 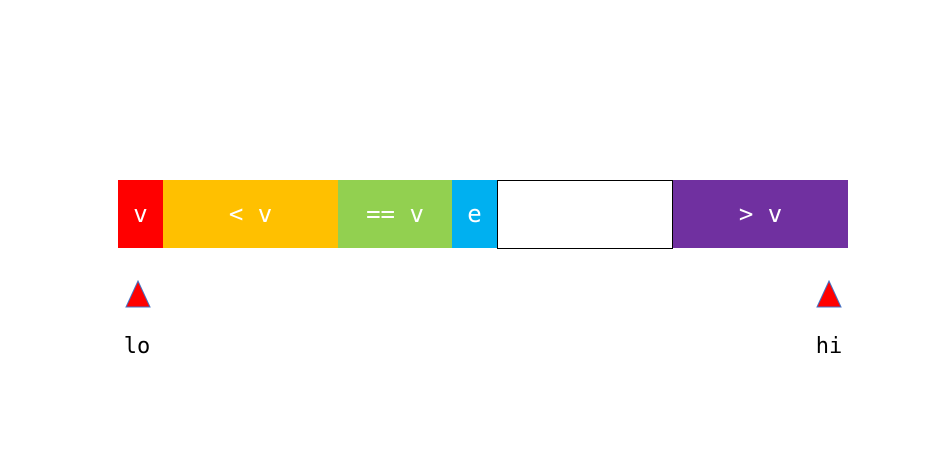 What do you see at coordinates (250, 214) in the screenshot?
I see `segment-less-than: < v` at bounding box center [250, 214].